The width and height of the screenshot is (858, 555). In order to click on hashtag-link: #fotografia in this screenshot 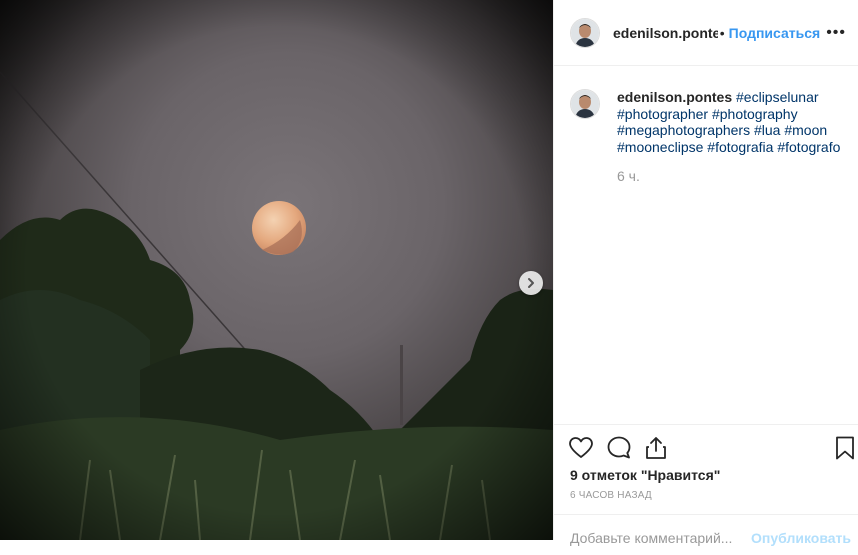, I will do `click(740, 147)`.